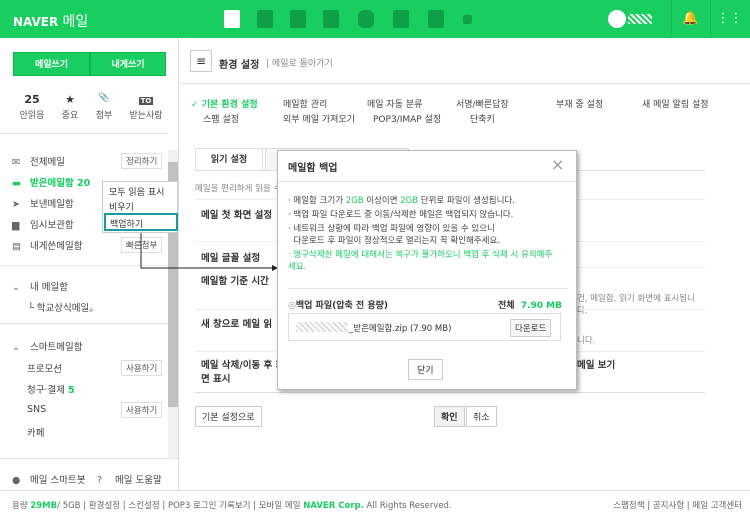 The image size is (750, 515). I want to click on backup-file-row: _받은메일함.zip (7.90 MB) 다운로드, so click(424, 327).